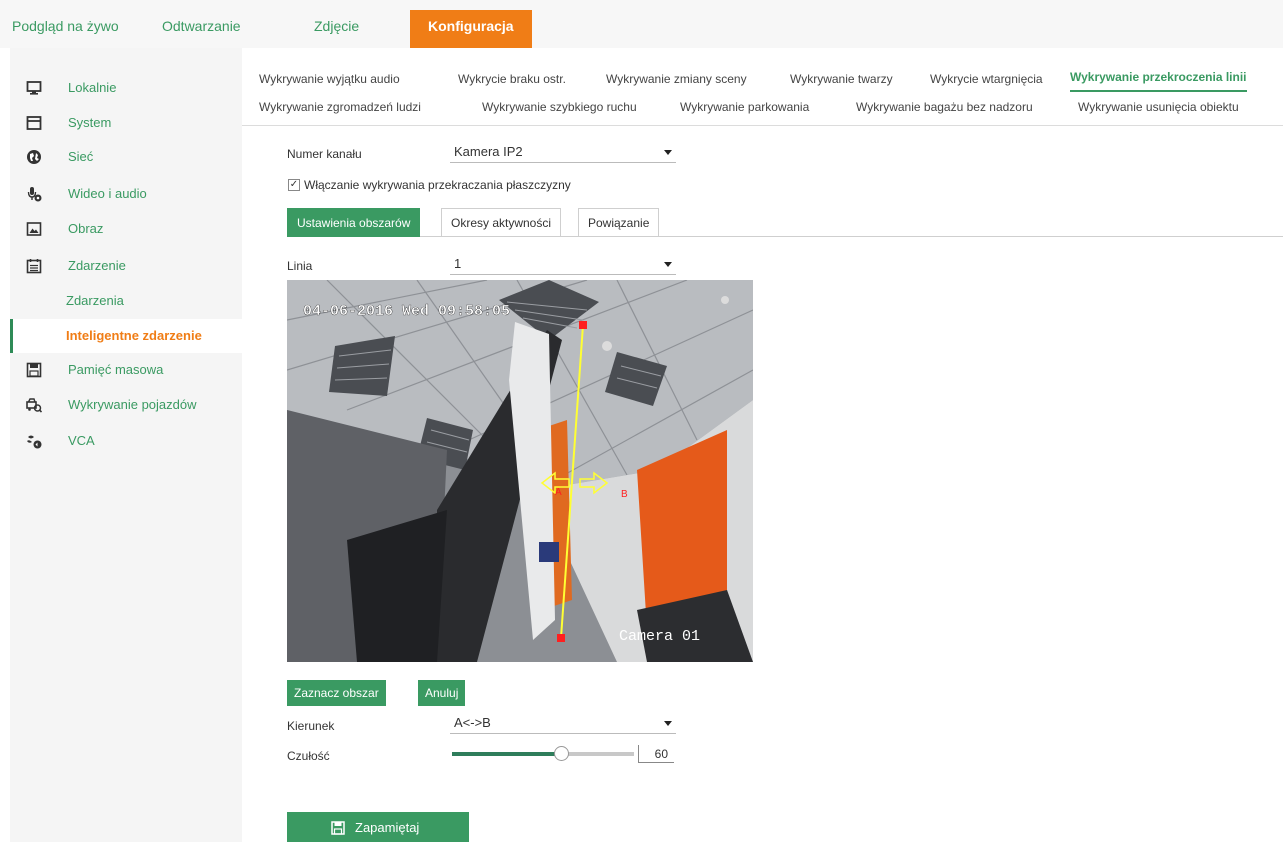  What do you see at coordinates (472, 722) in the screenshot?
I see `direction-select-value: A<->B` at bounding box center [472, 722].